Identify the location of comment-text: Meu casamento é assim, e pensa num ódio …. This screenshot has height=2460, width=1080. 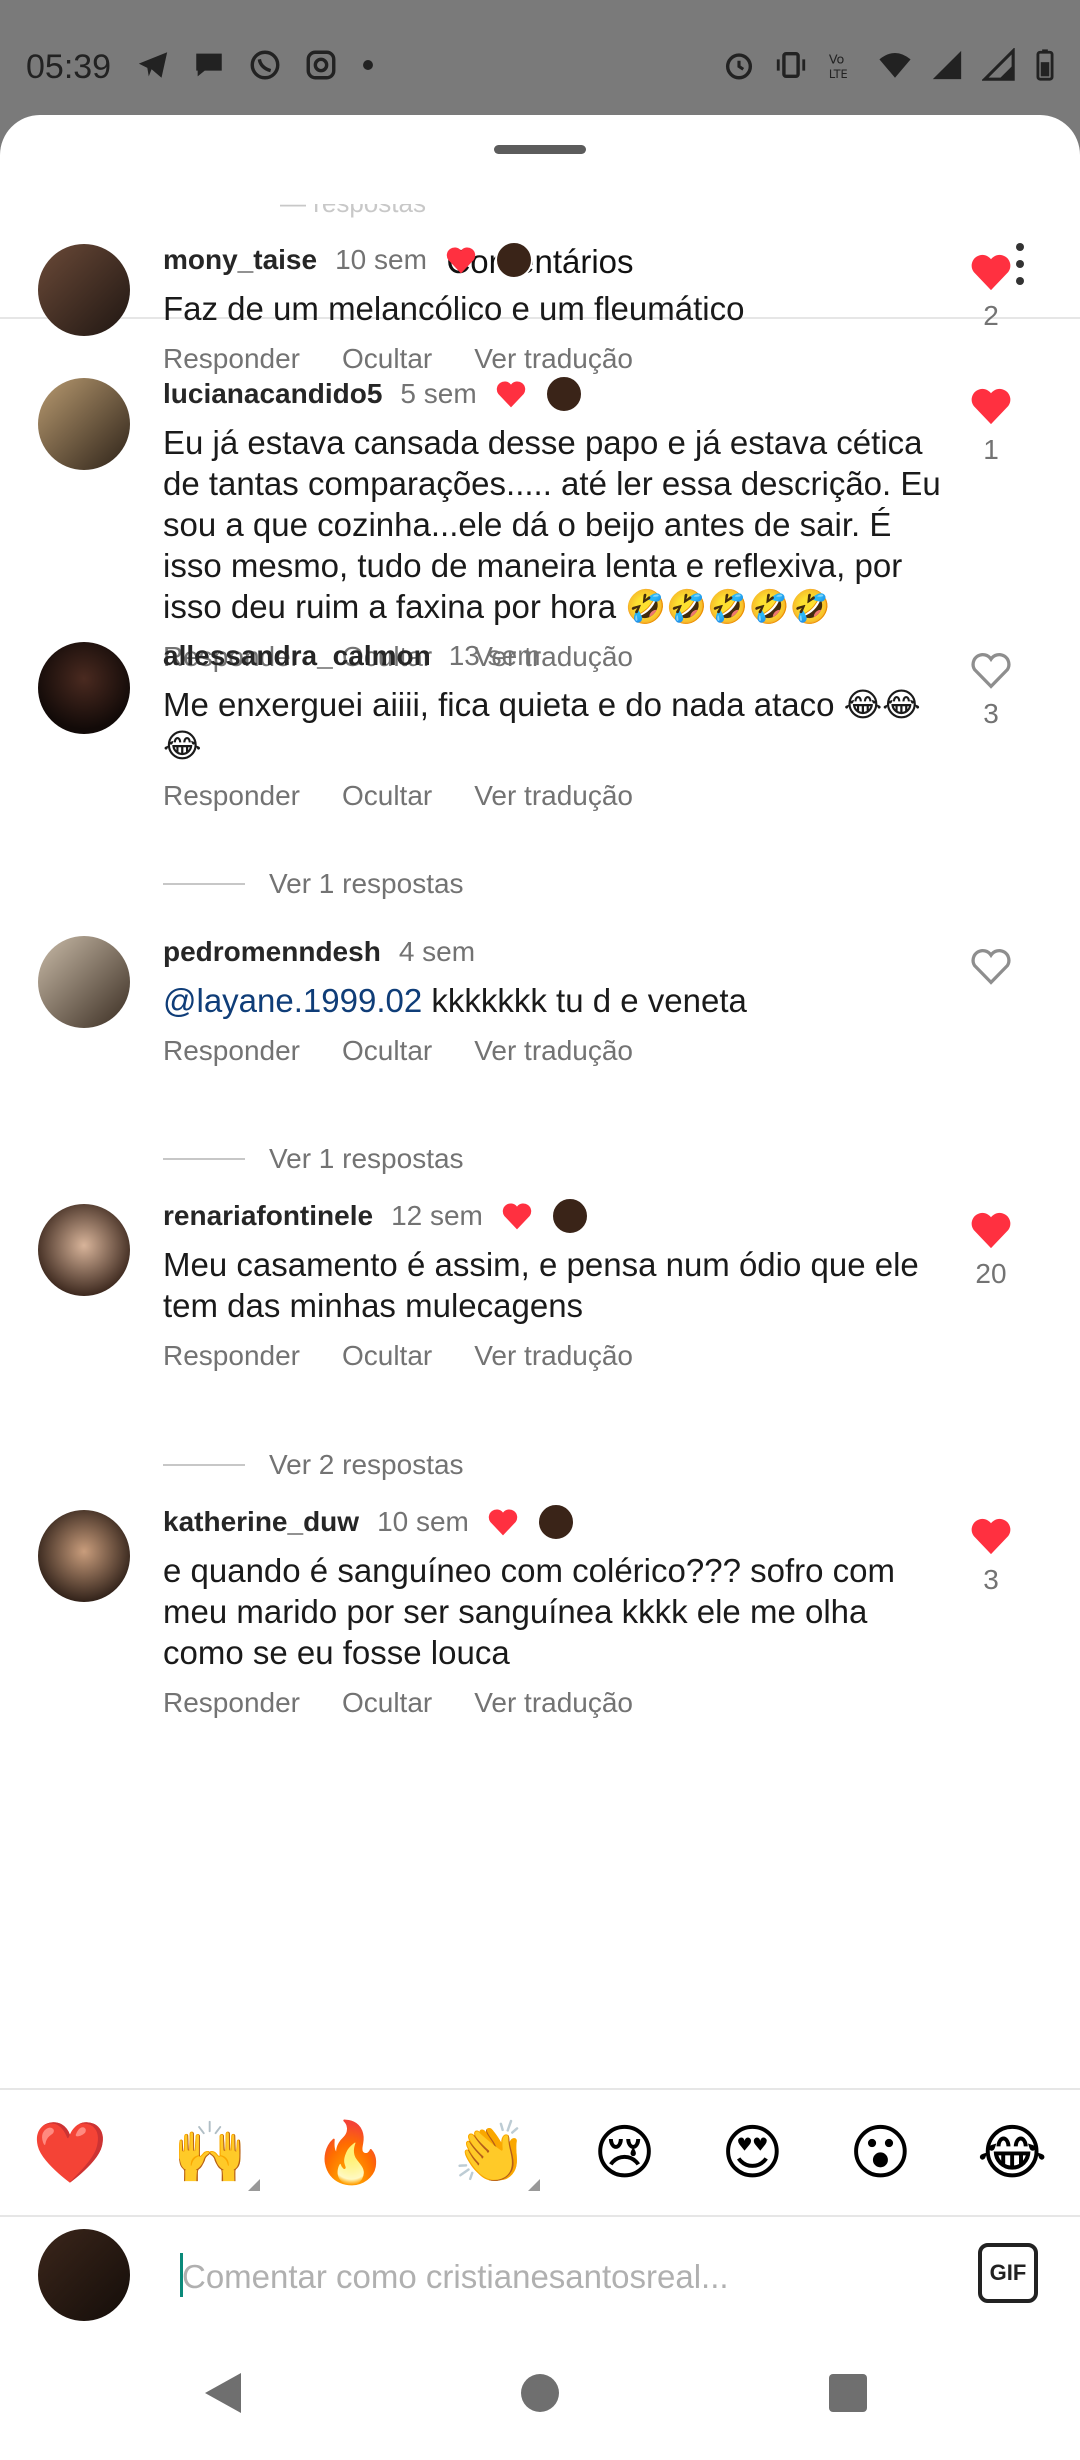
(541, 1285).